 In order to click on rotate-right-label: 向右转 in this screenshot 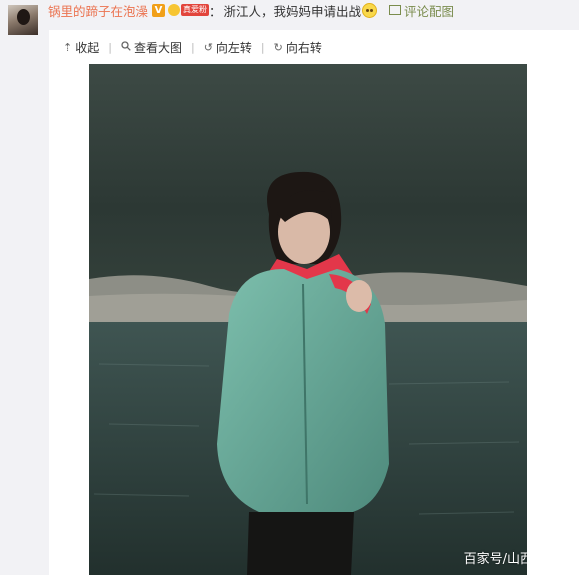, I will do `click(303, 47)`.